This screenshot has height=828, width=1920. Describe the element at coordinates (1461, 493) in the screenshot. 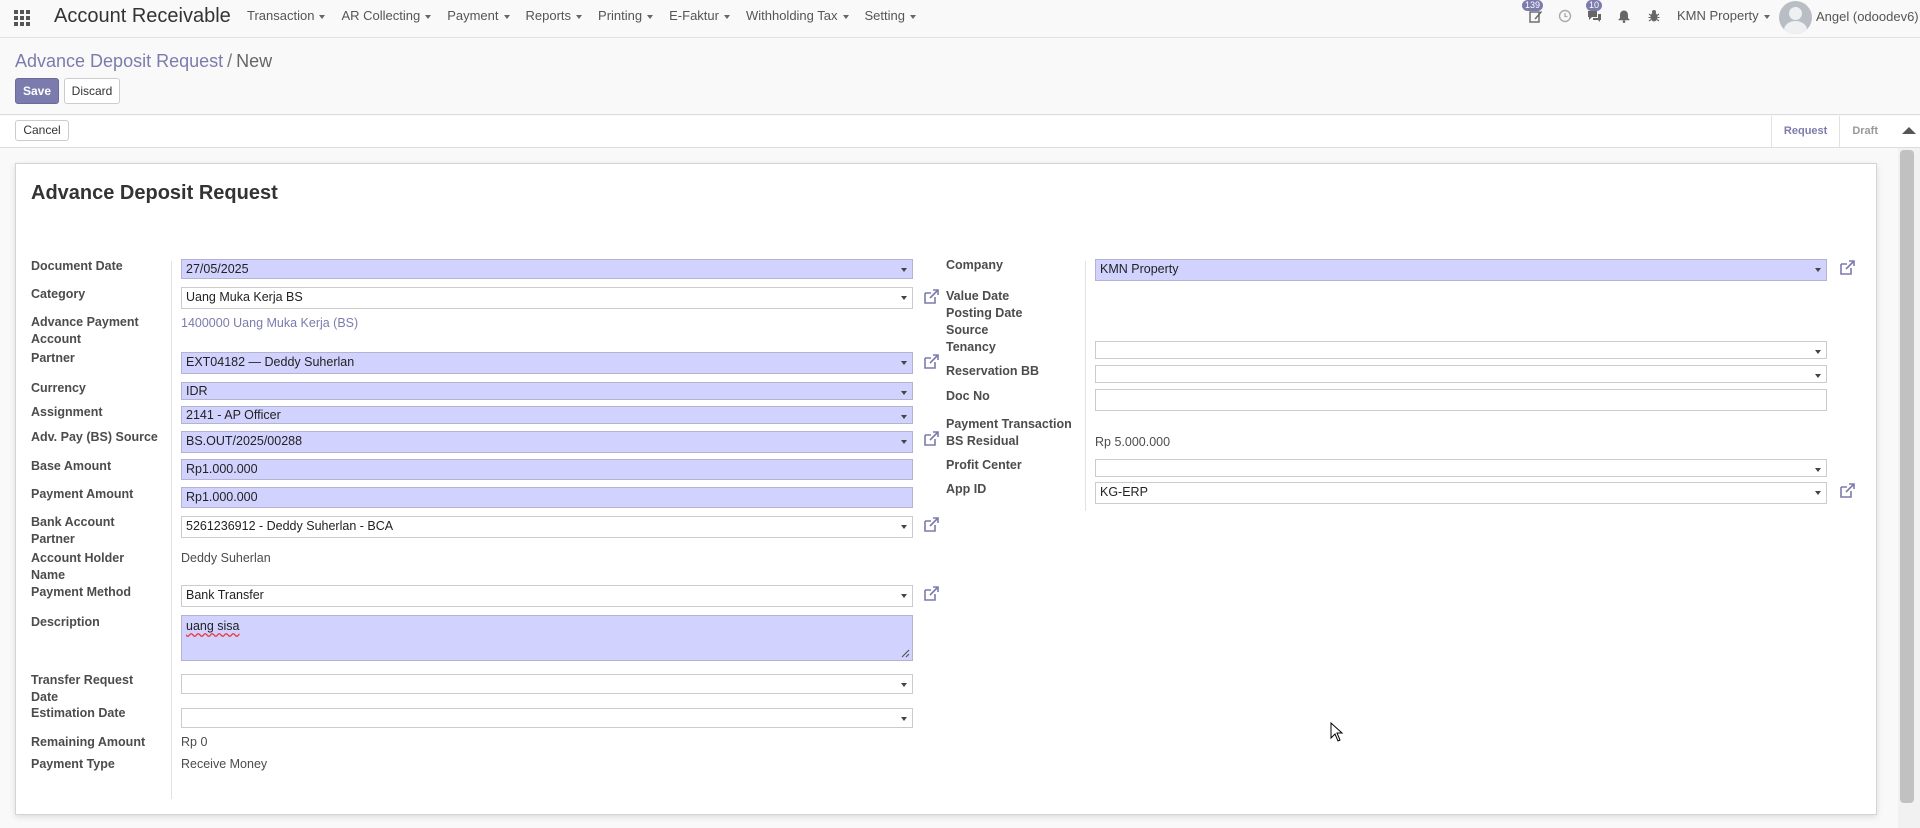

I see `app-id-field: KG-ERP` at that location.